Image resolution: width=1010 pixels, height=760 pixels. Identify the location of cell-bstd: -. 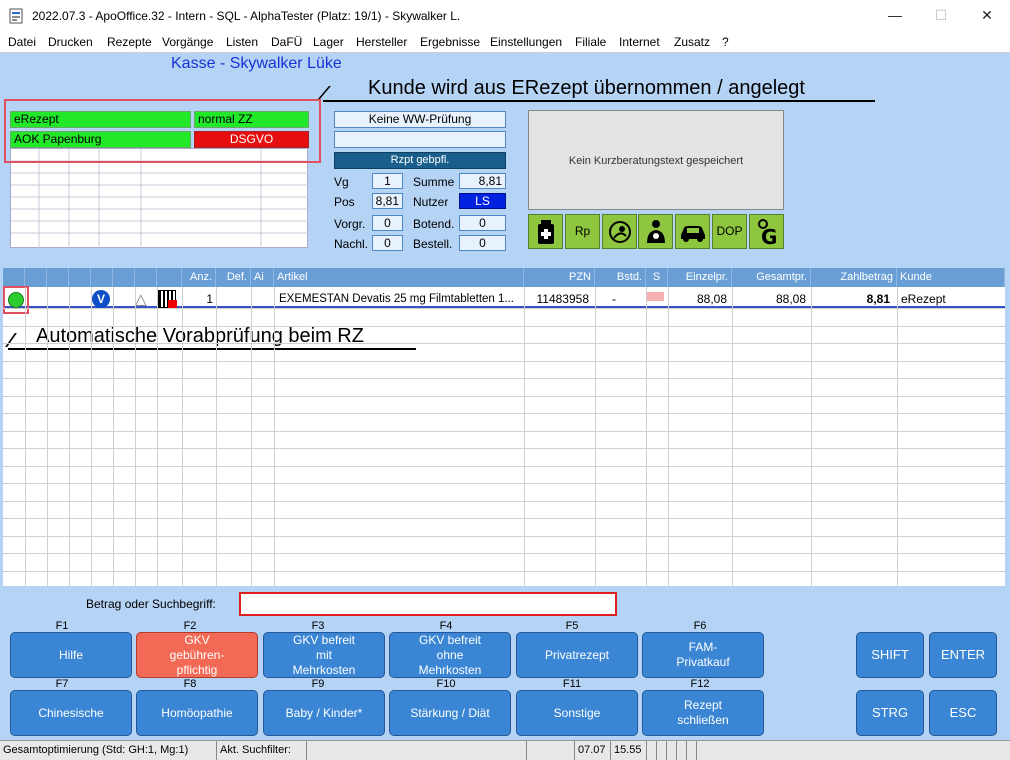
(614, 299).